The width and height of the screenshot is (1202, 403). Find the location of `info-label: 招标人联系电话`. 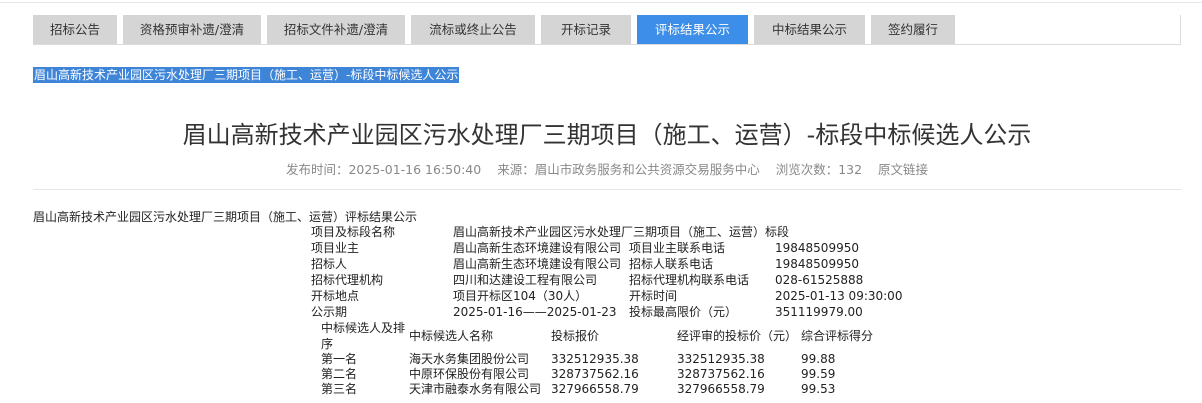

info-label: 招标人联系电话 is located at coordinates (671, 264).